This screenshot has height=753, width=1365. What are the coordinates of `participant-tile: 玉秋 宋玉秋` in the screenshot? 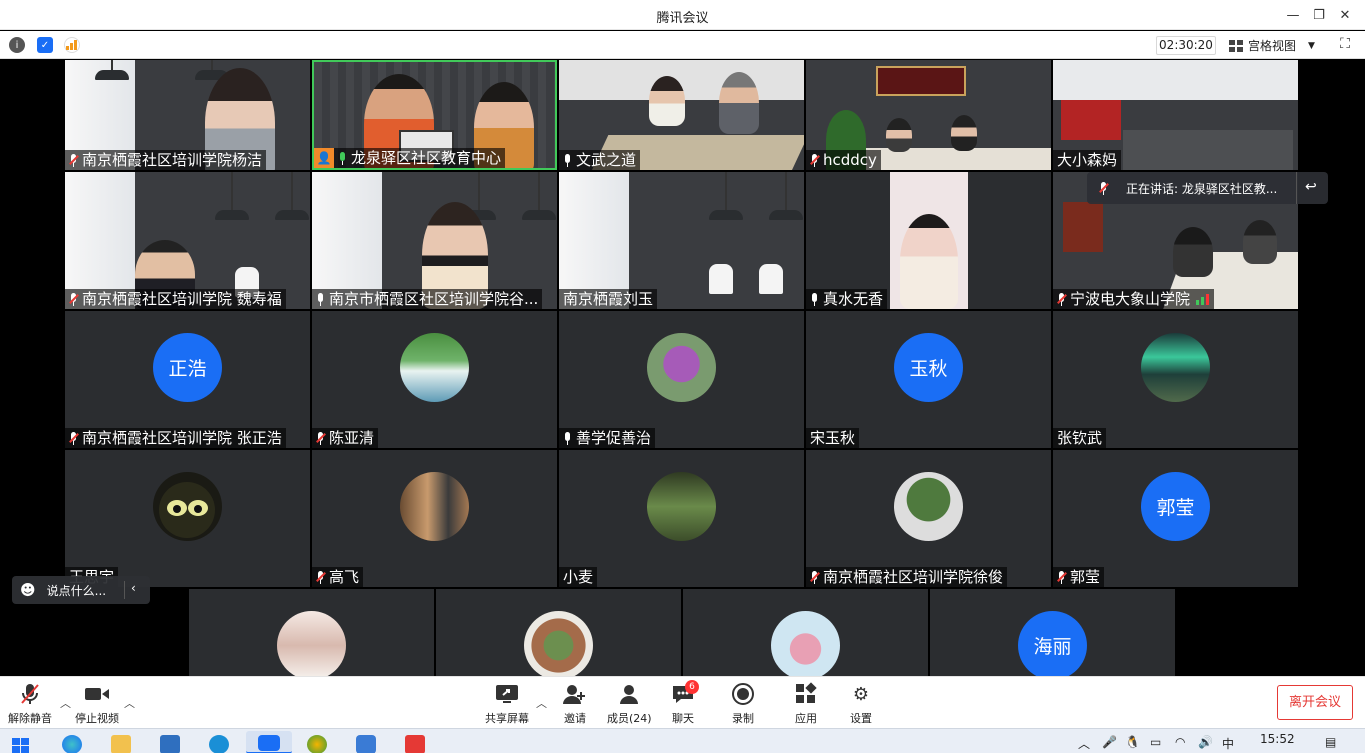 It's located at (928, 379).